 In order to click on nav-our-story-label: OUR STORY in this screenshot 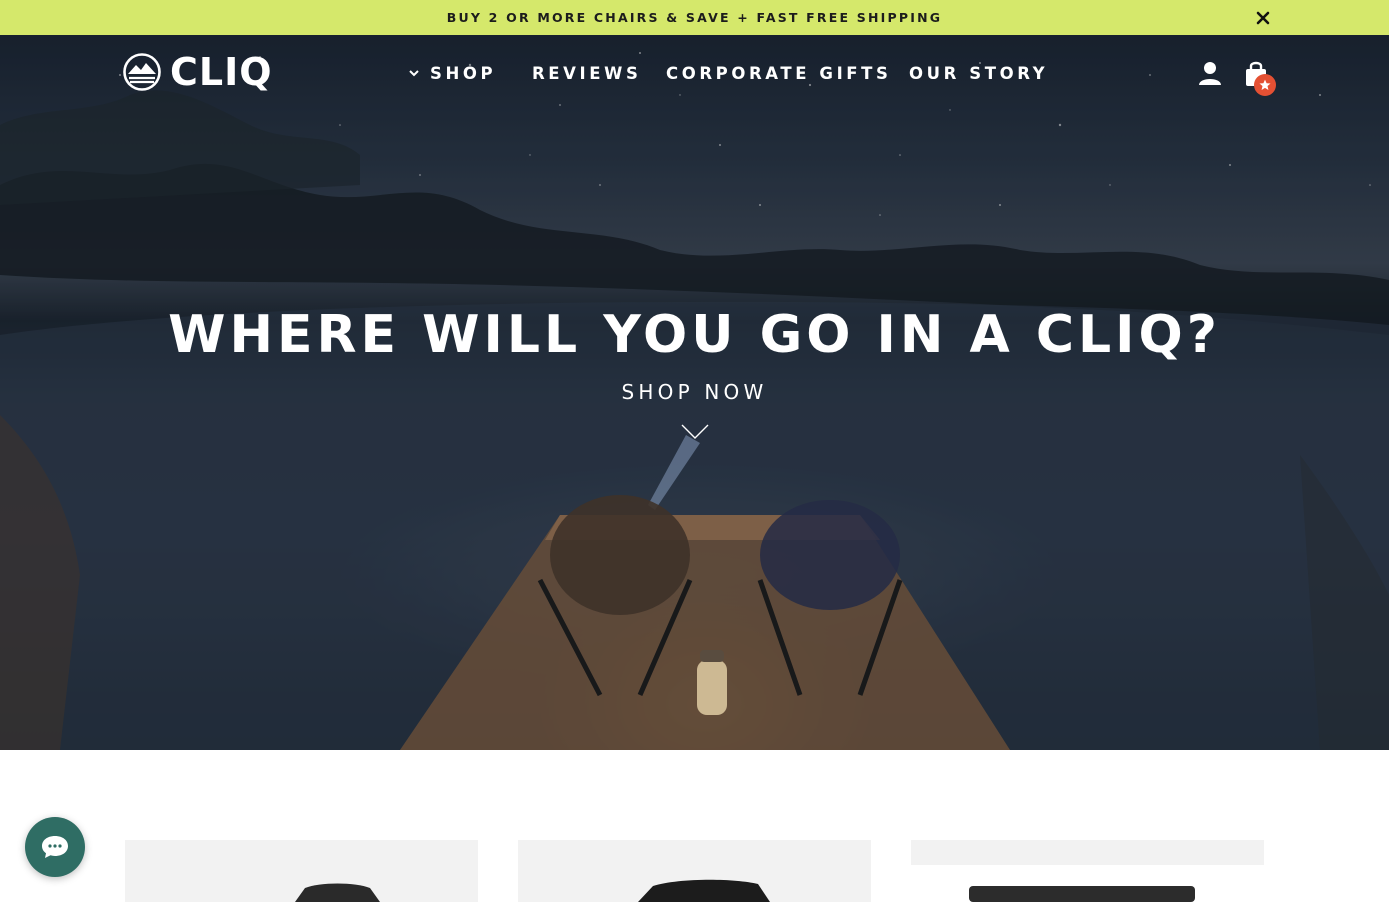, I will do `click(979, 73)`.